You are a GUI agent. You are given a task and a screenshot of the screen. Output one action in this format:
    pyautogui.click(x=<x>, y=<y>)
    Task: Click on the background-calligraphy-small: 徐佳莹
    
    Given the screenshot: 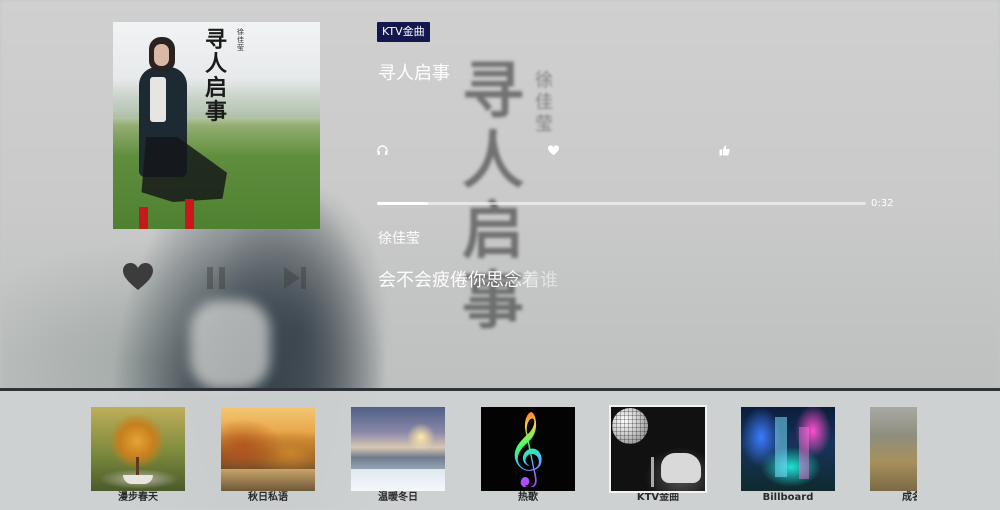 What is the action you would take?
    pyautogui.click(x=544, y=102)
    